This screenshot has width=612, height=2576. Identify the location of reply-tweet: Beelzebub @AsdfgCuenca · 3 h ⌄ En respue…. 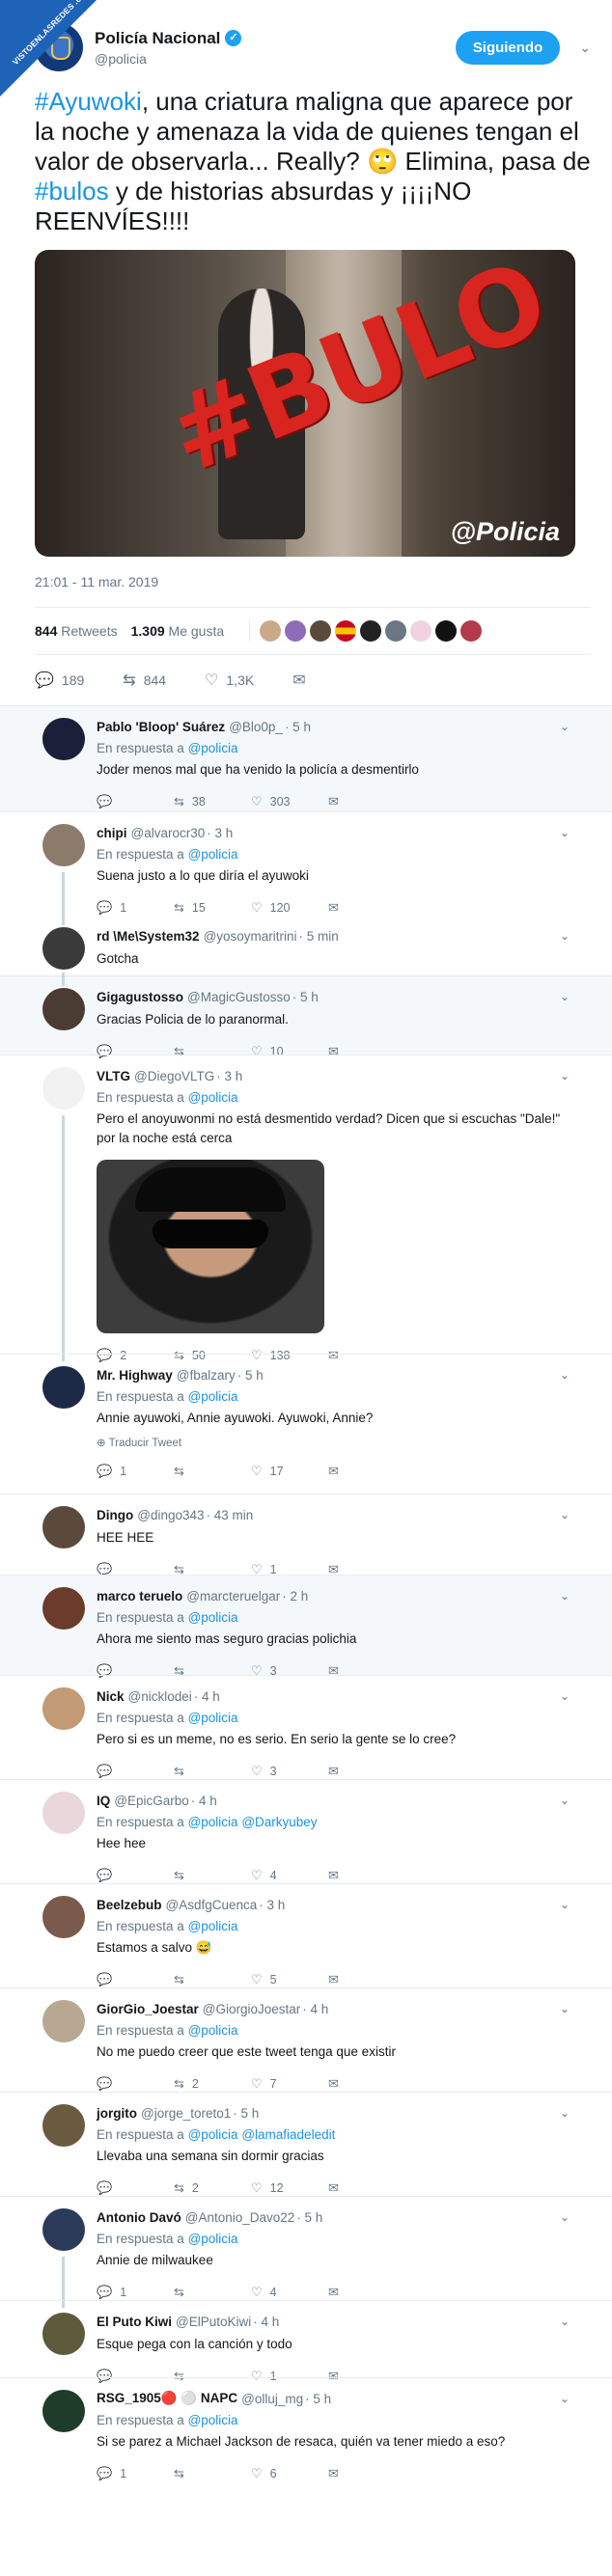
(306, 1935).